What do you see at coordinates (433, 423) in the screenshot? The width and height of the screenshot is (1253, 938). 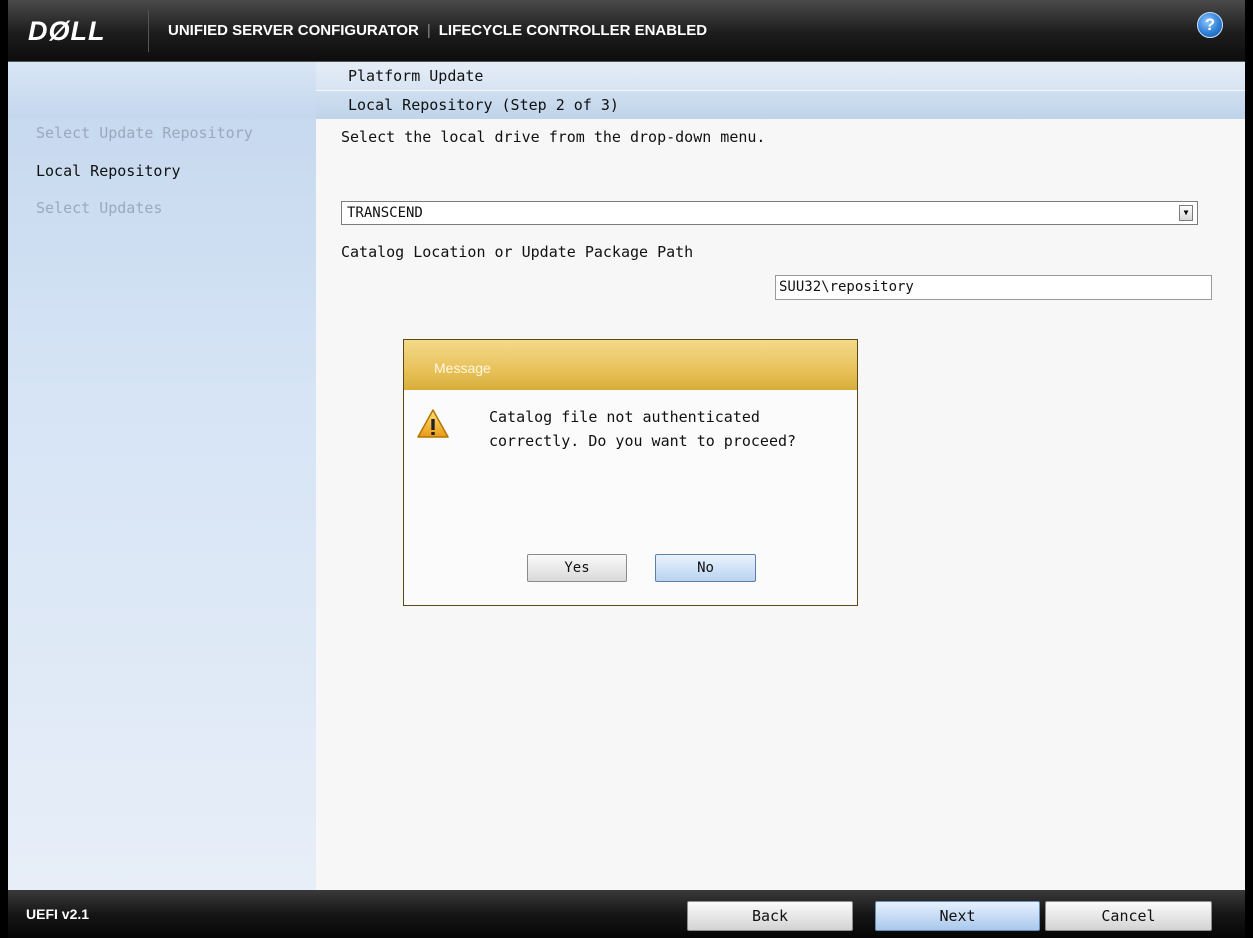 I see `warning-icon` at bounding box center [433, 423].